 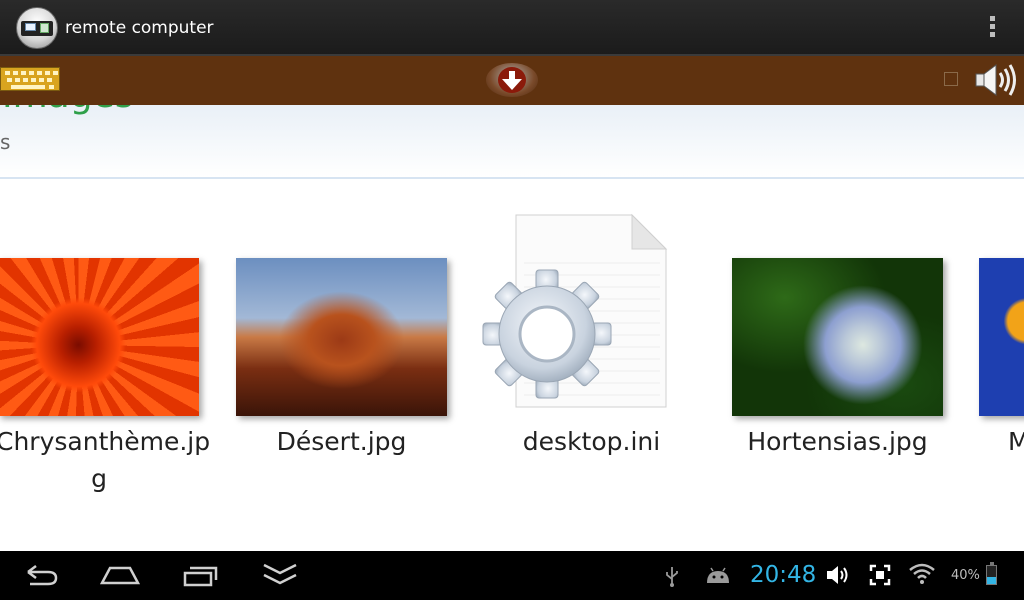 I want to click on download-arrow-icon, so click(x=512, y=80).